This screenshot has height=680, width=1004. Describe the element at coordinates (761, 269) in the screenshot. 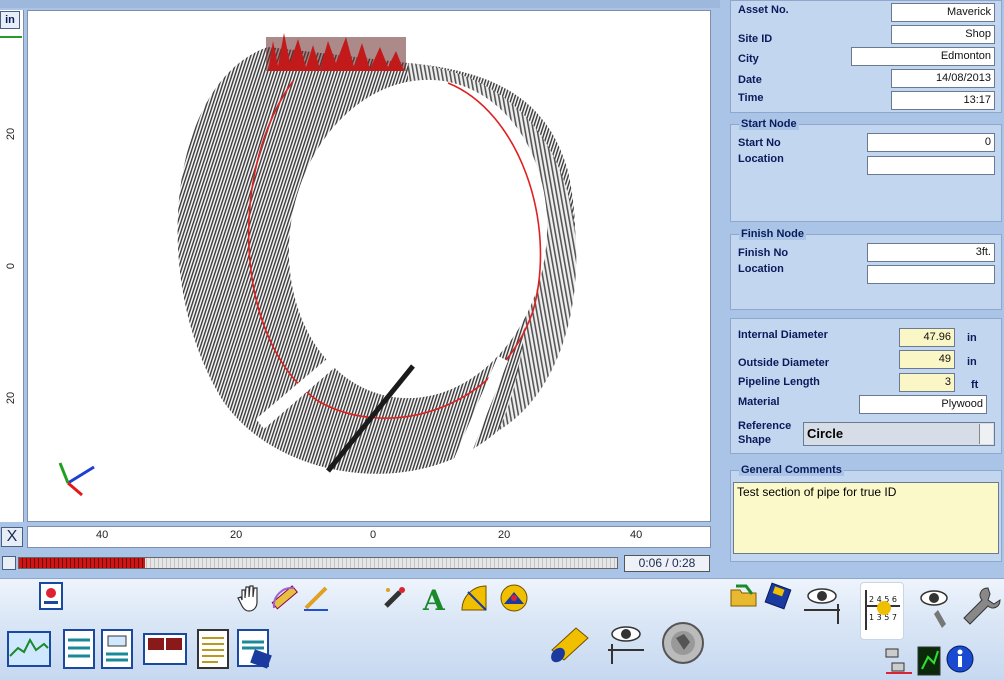

I see `finish-location-label: Location` at that location.